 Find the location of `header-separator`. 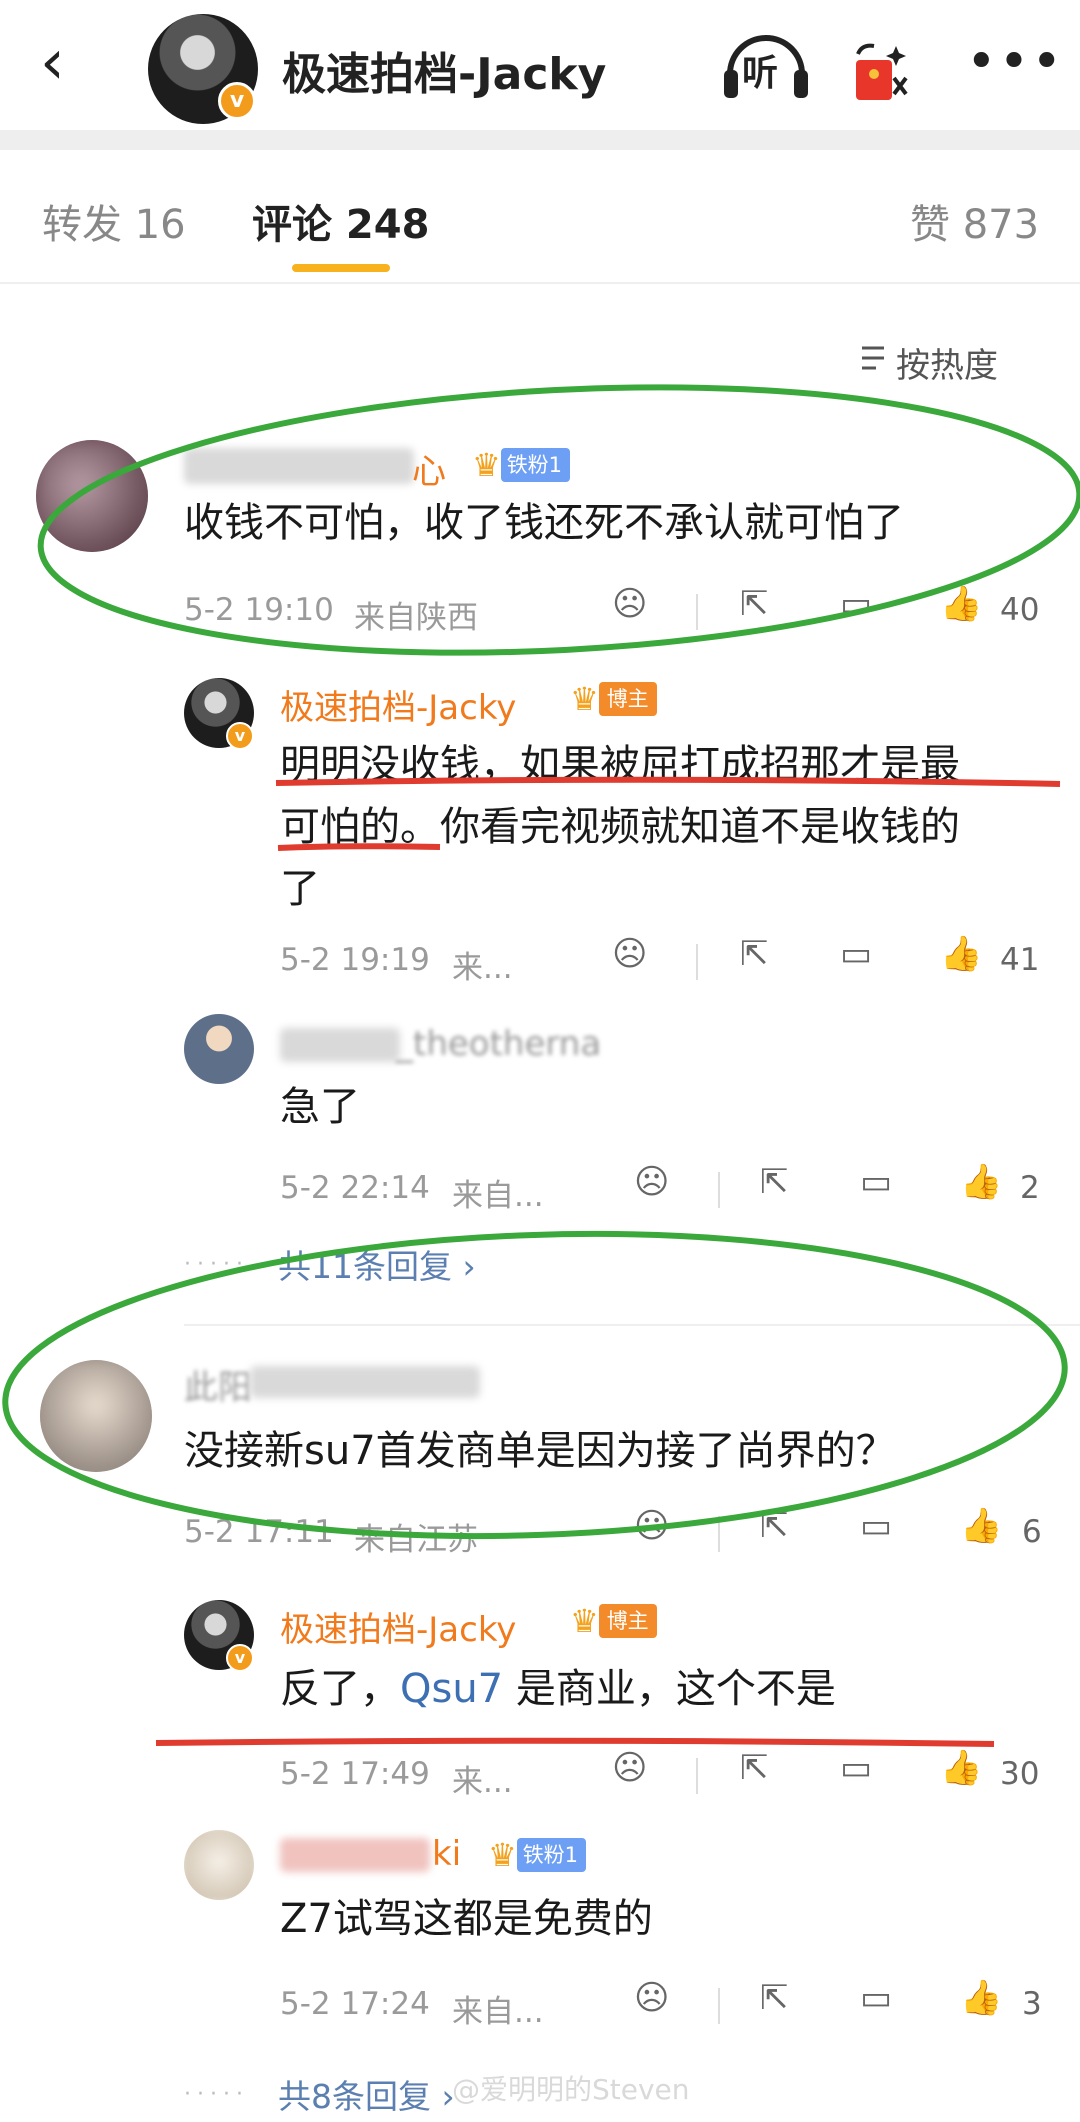

header-separator is located at coordinates (540, 140).